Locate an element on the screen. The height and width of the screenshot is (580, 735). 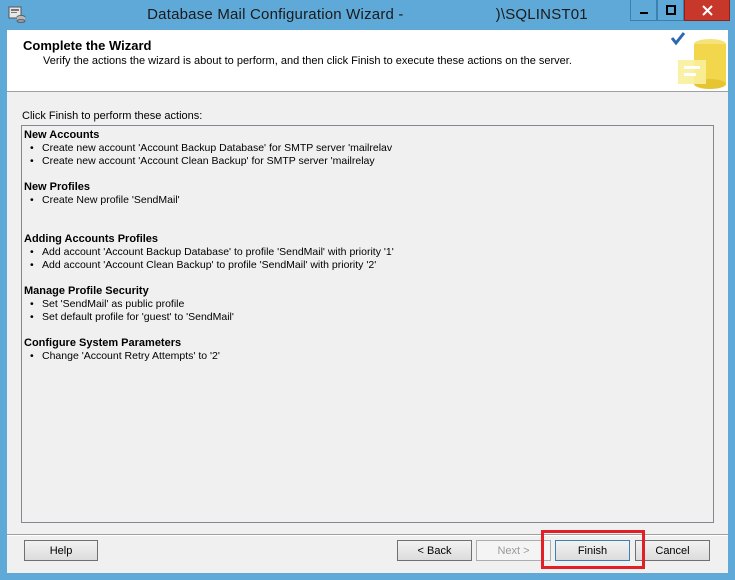
page-title: Complete the Wizard is located at coordinates (87, 45).